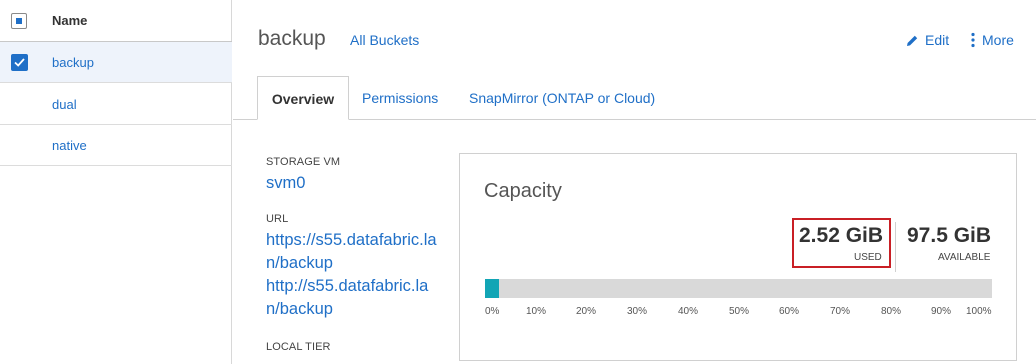 The image size is (1036, 364). I want to click on pencil-icon, so click(912, 40).